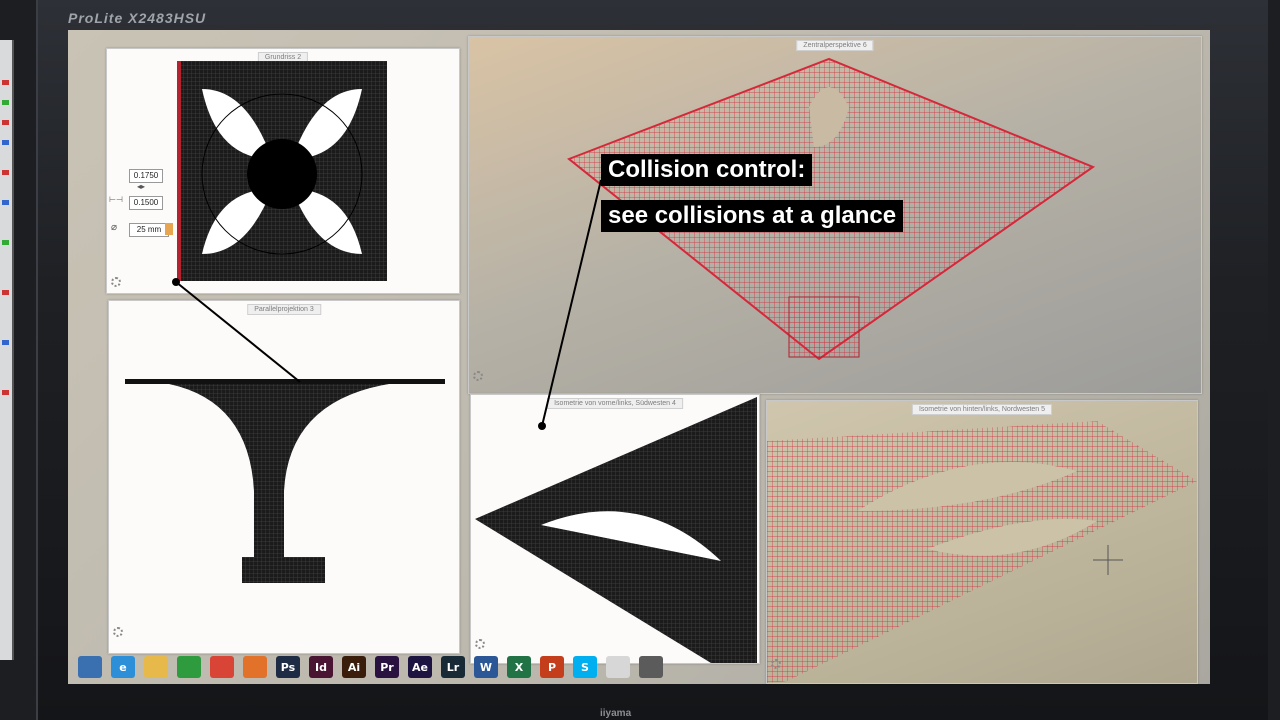 Image resolution: width=1280 pixels, height=720 pixels. What do you see at coordinates (114, 227) in the screenshot?
I see `diameter-icon: ⌀` at bounding box center [114, 227].